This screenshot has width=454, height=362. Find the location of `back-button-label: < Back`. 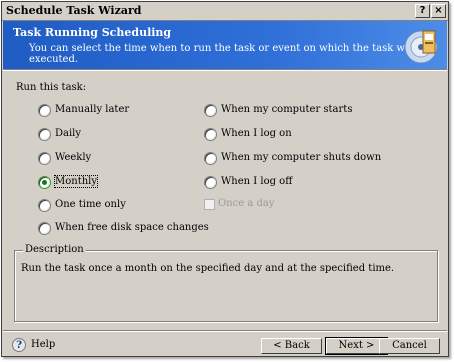

back-button-label: < Back is located at coordinates (291, 345).